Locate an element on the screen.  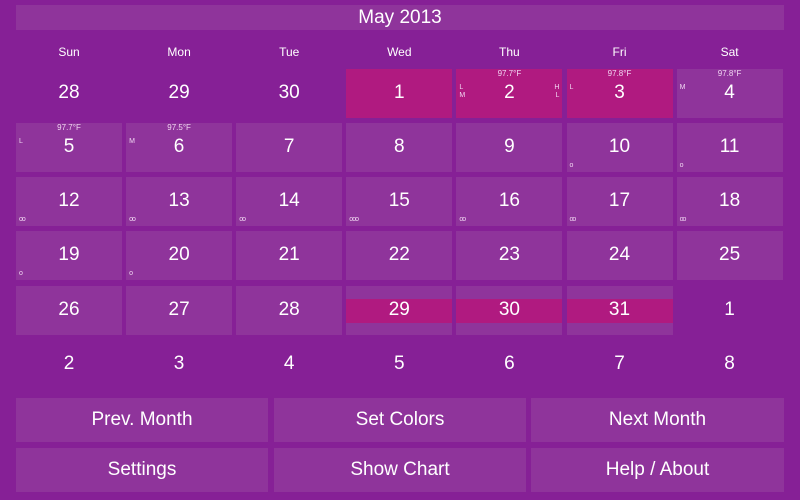
day-number: 18 is located at coordinates (730, 200).